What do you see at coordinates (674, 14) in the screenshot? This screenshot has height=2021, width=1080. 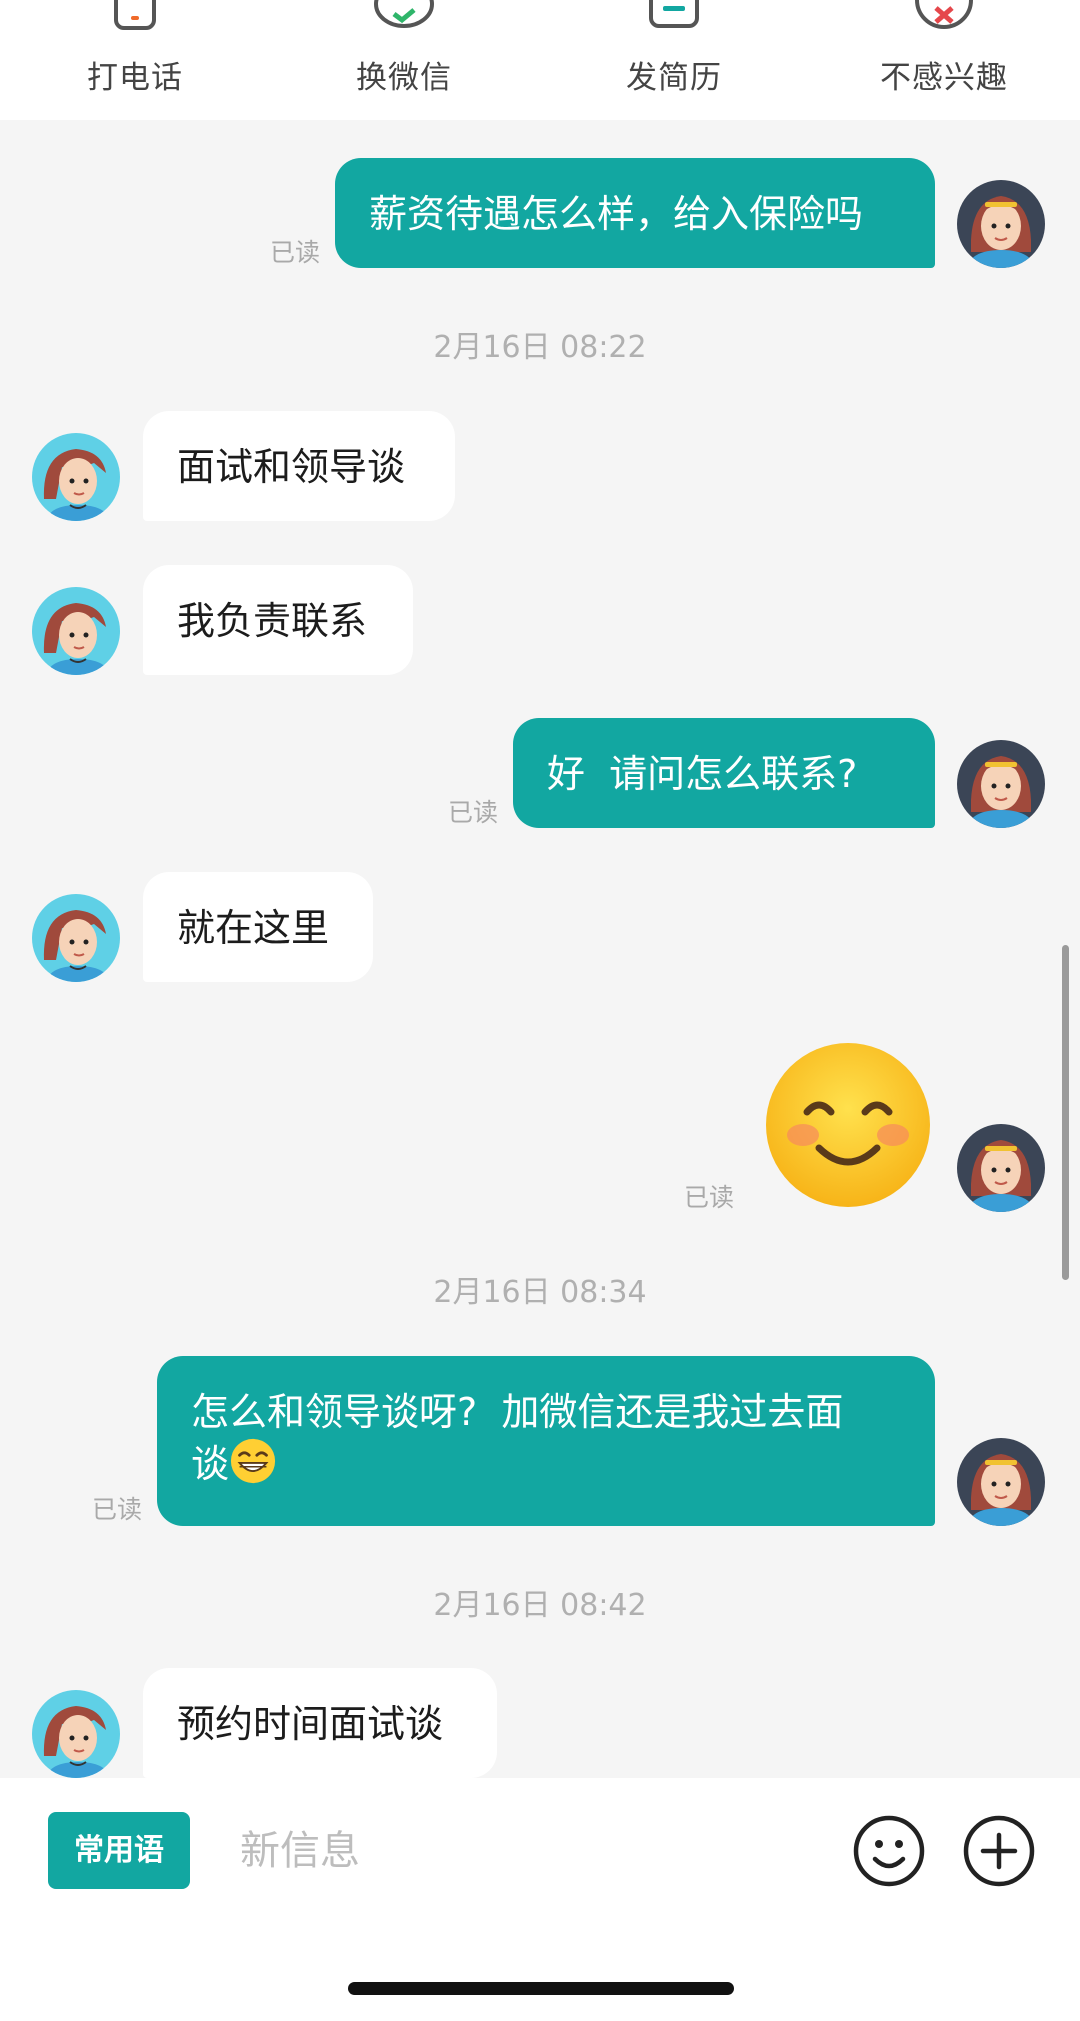 I see `resume-icon` at bounding box center [674, 14].